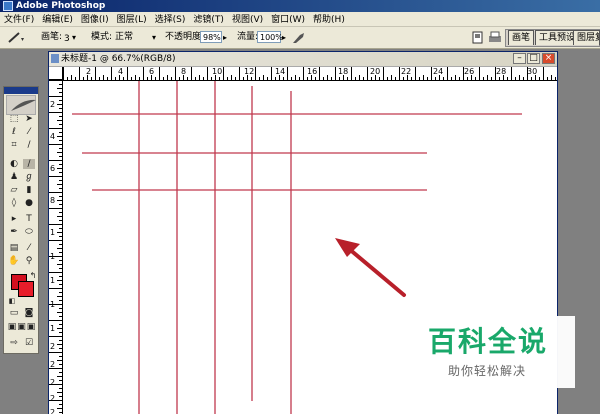 Image resolution: width=600 pixels, height=414 pixels. What do you see at coordinates (370, 267) in the screenshot?
I see `pointer-arrow` at bounding box center [370, 267].